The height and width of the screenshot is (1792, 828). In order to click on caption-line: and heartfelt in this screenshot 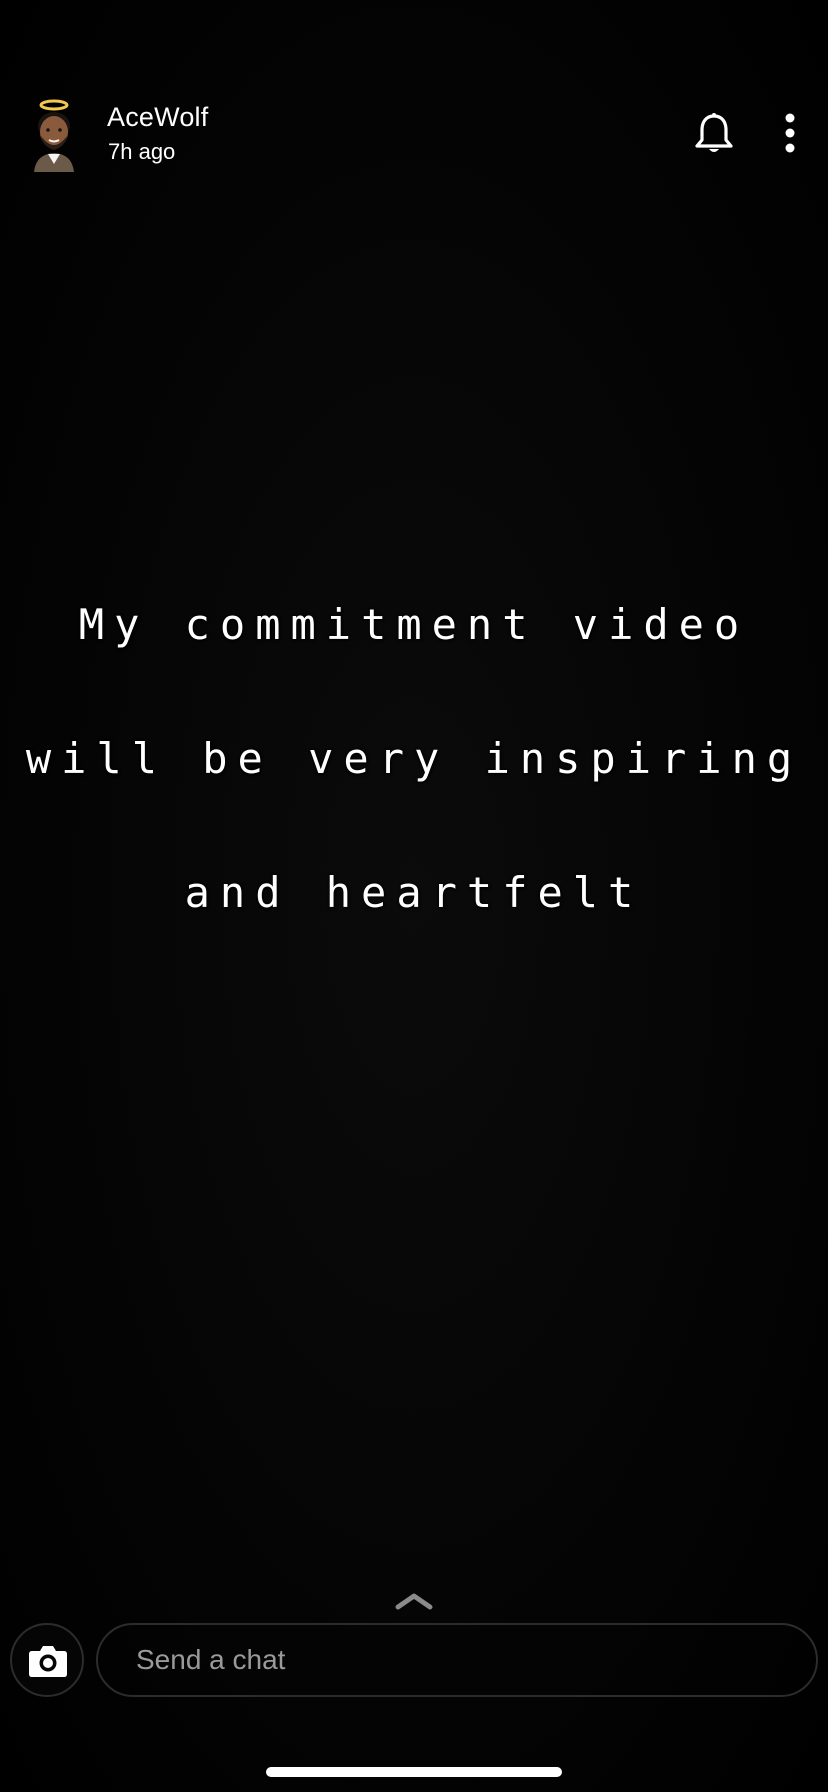, I will do `click(414, 892)`.